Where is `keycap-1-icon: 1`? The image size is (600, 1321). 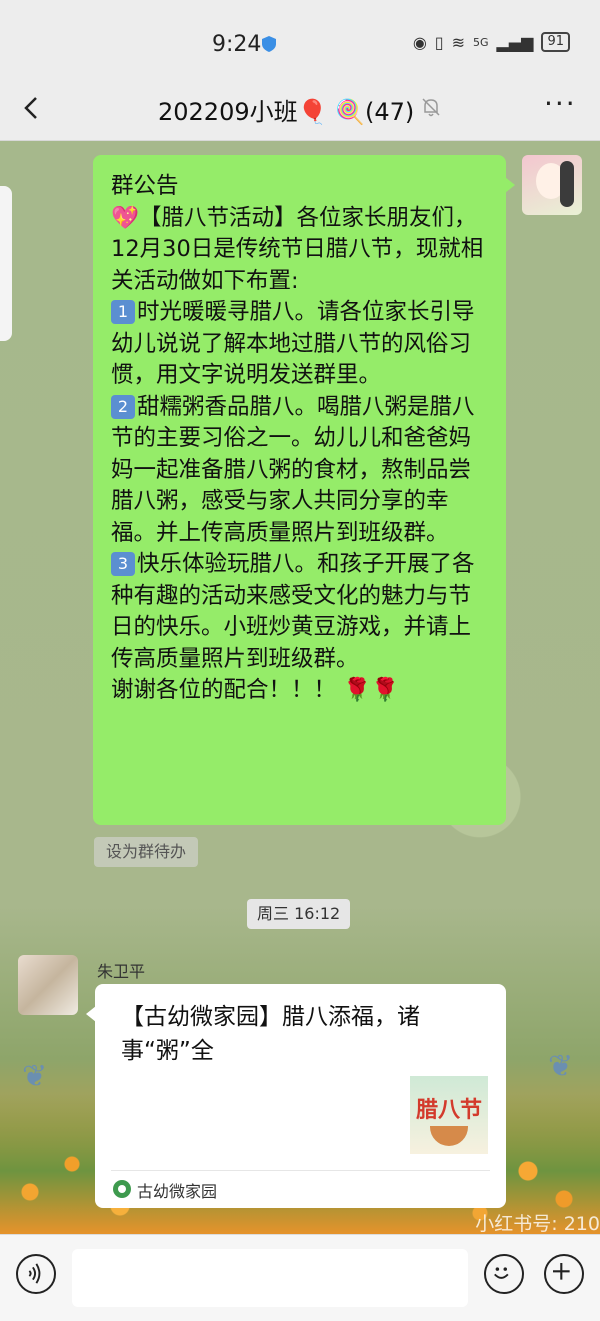
keycap-1-icon: 1 is located at coordinates (123, 312).